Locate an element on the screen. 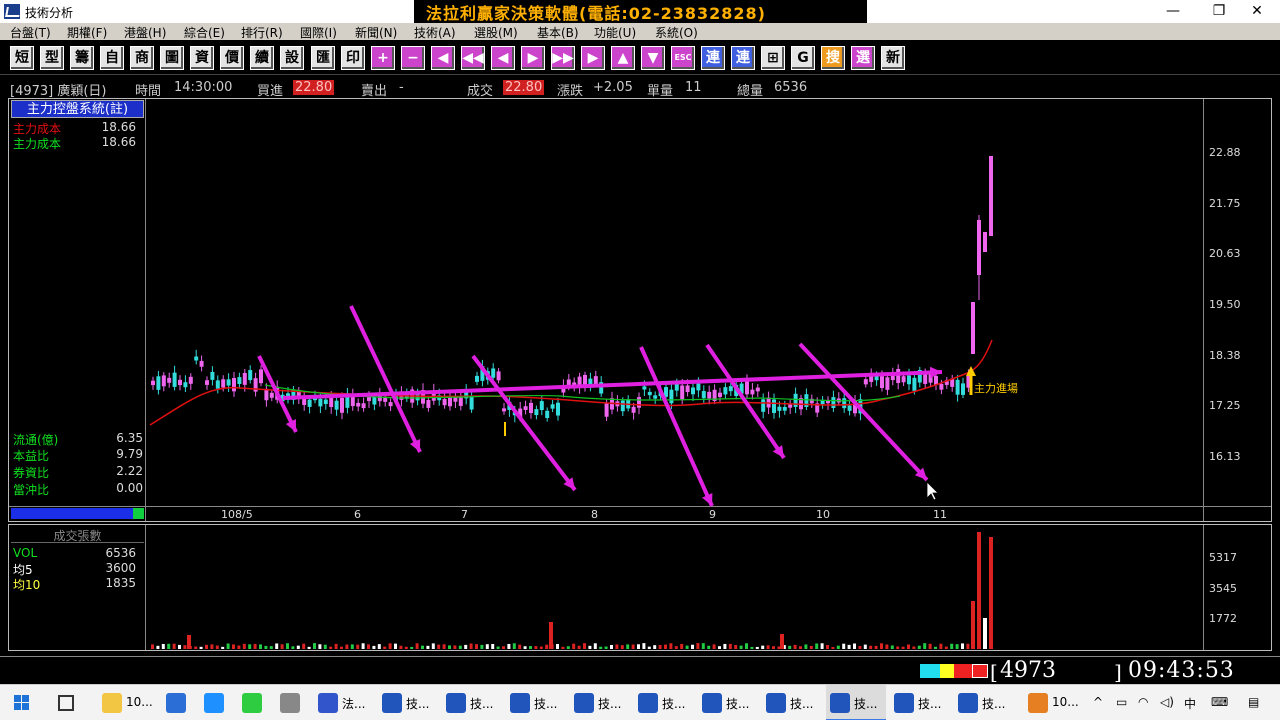 The height and width of the screenshot is (720, 1280). menu-item-0: 台盤(T) is located at coordinates (30, 32).